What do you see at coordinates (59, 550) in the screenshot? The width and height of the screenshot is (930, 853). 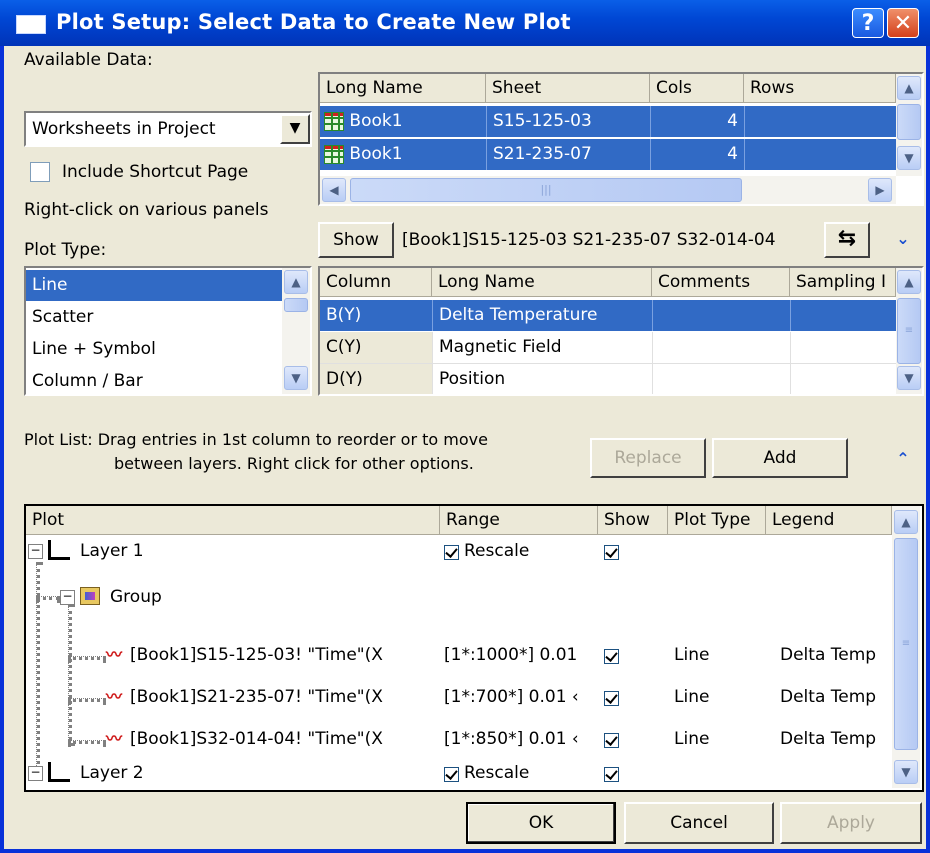 I see `layer-icon` at bounding box center [59, 550].